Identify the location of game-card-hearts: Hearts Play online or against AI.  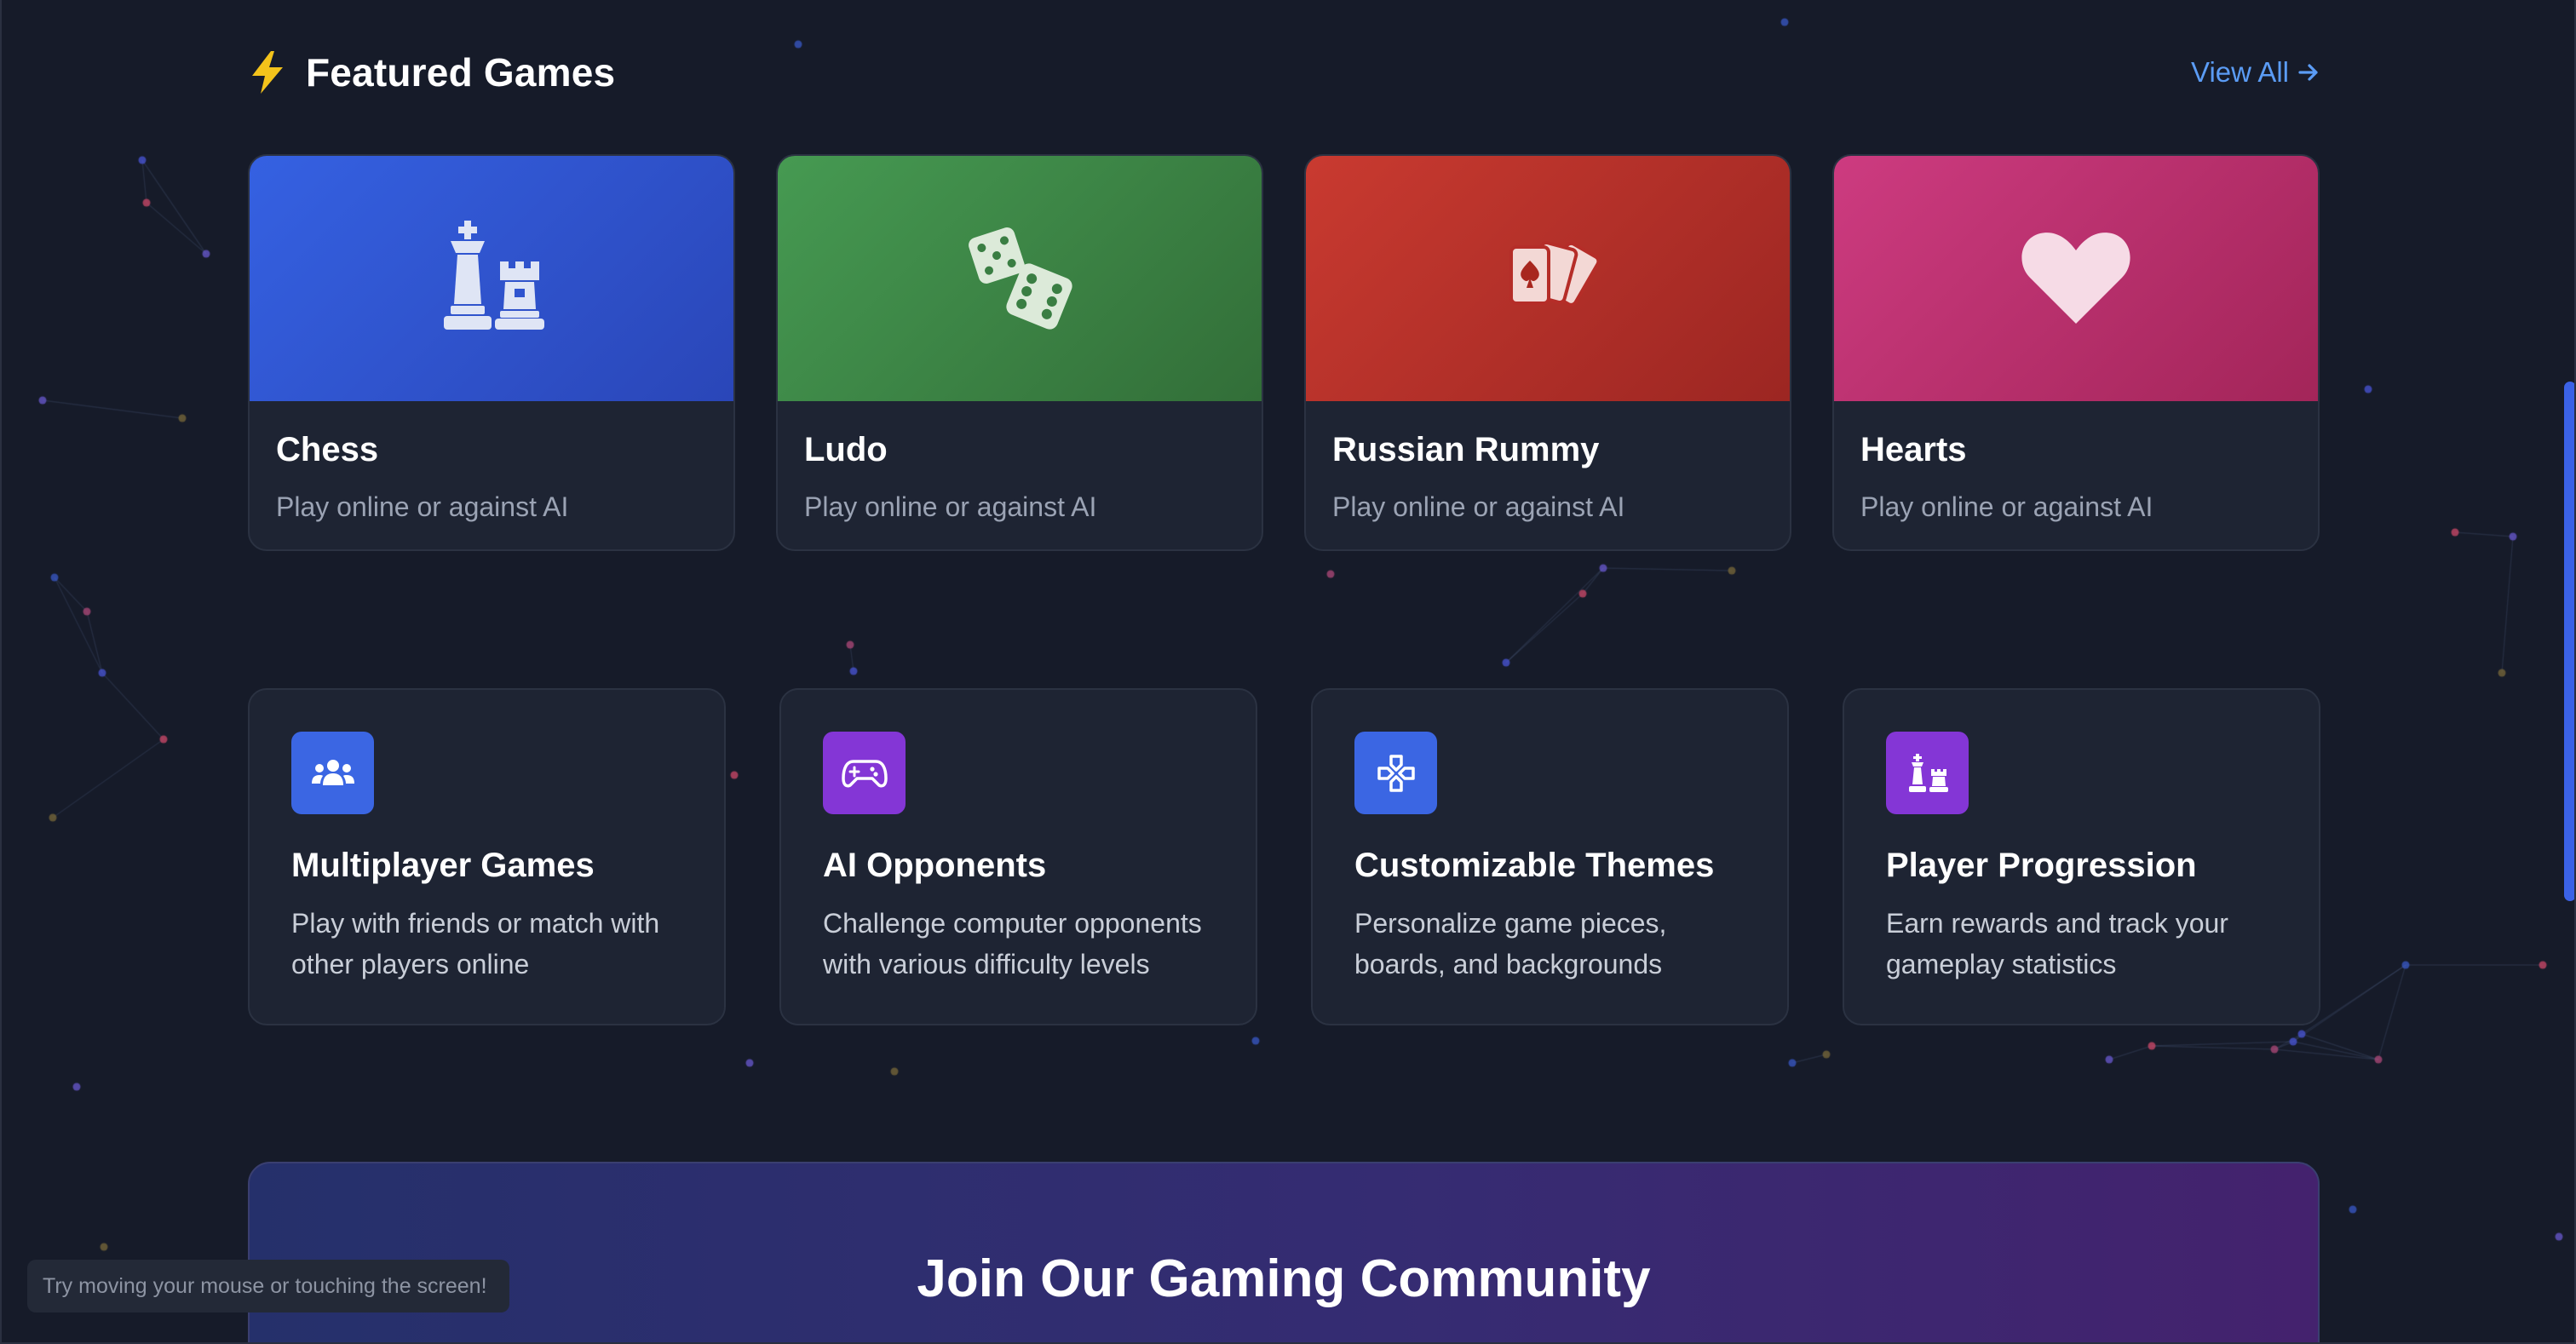
(2076, 352).